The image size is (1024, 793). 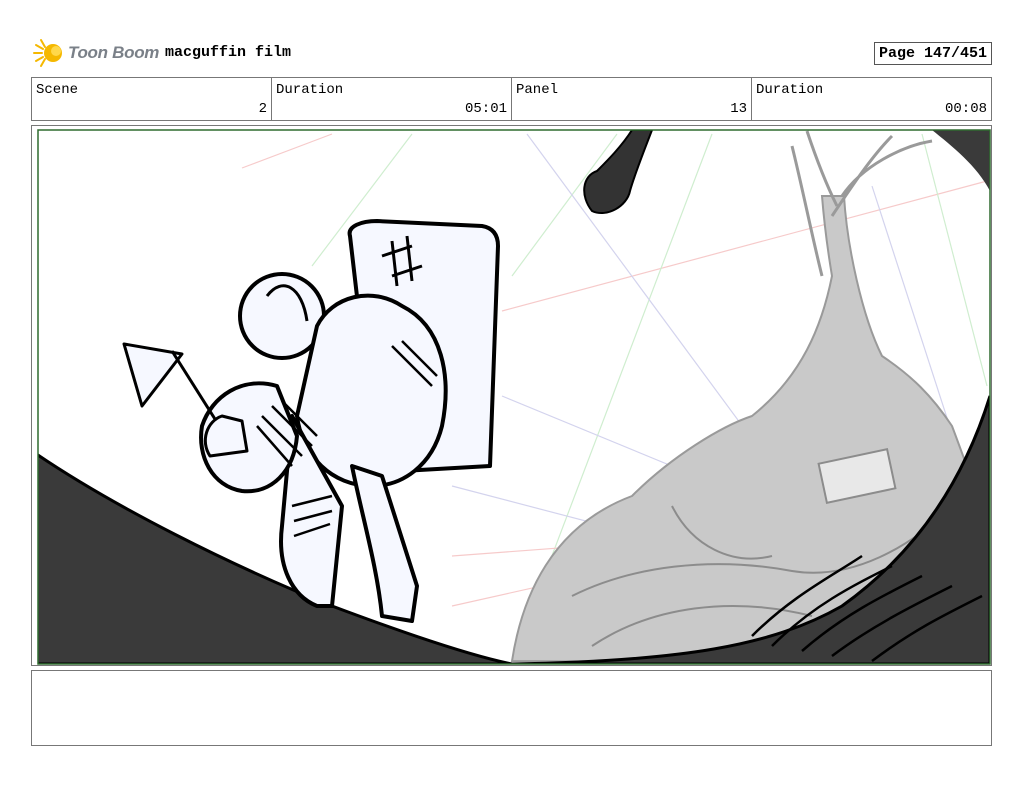 I want to click on logo-text: Toon Boom, so click(x=114, y=52).